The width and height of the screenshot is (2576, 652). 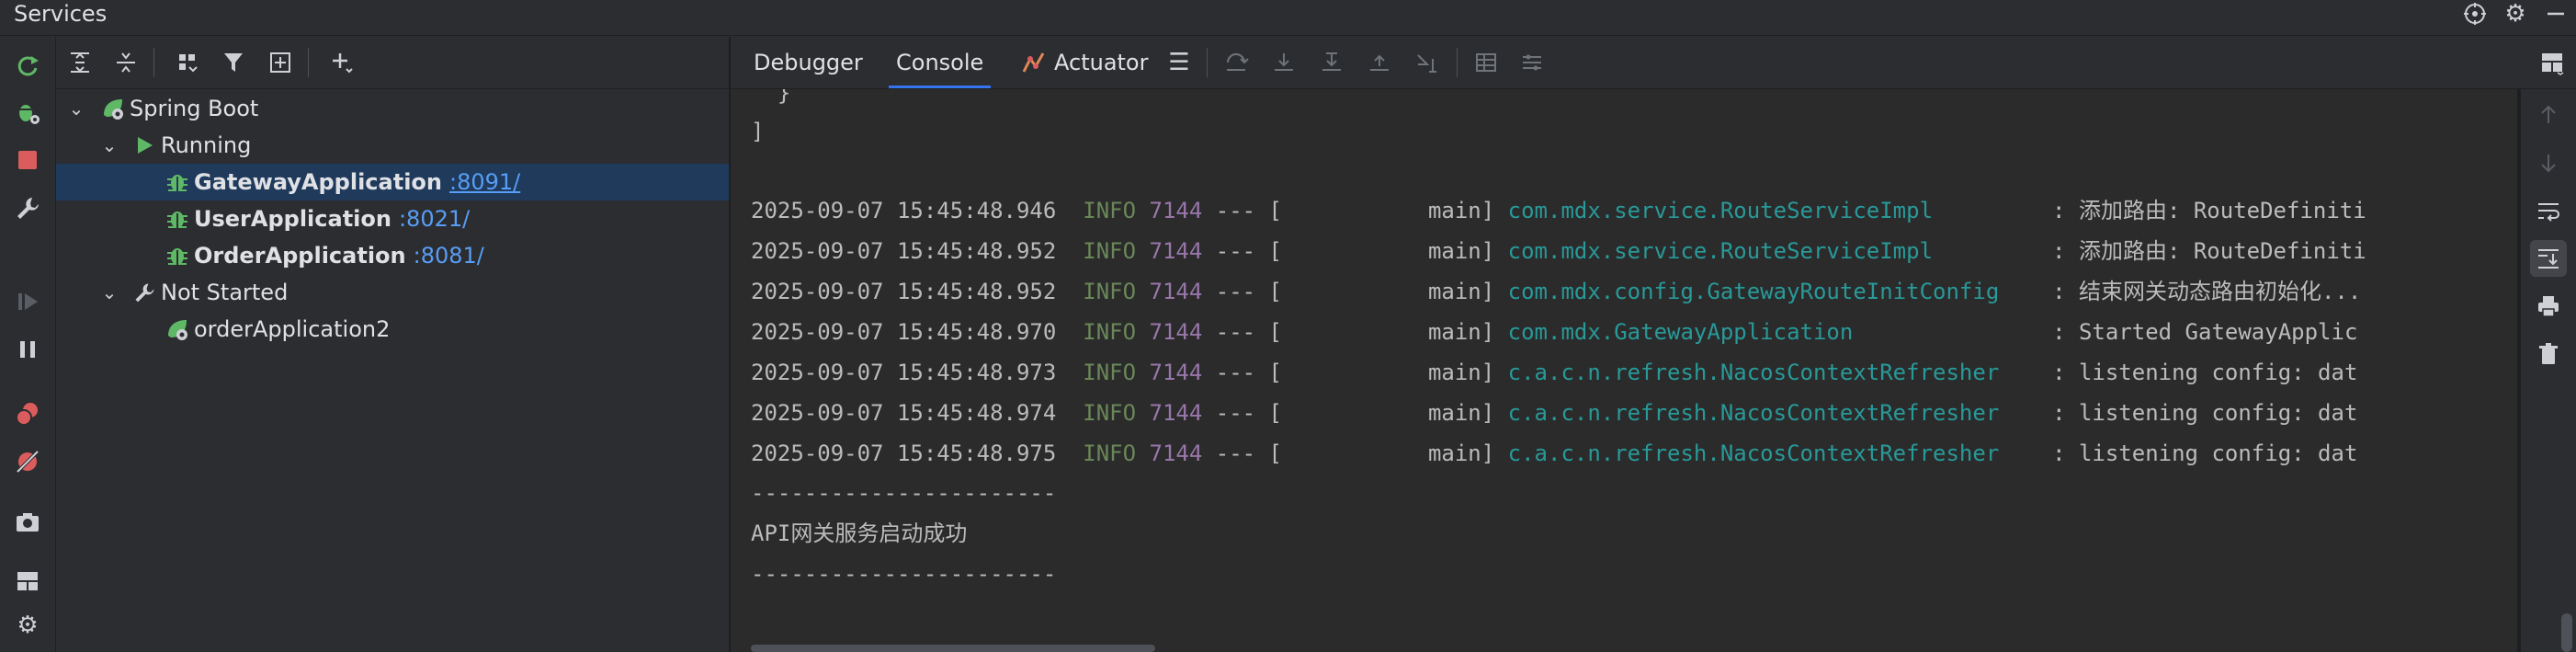 What do you see at coordinates (293, 219) in the screenshot?
I see `service-name: UserApplication` at bounding box center [293, 219].